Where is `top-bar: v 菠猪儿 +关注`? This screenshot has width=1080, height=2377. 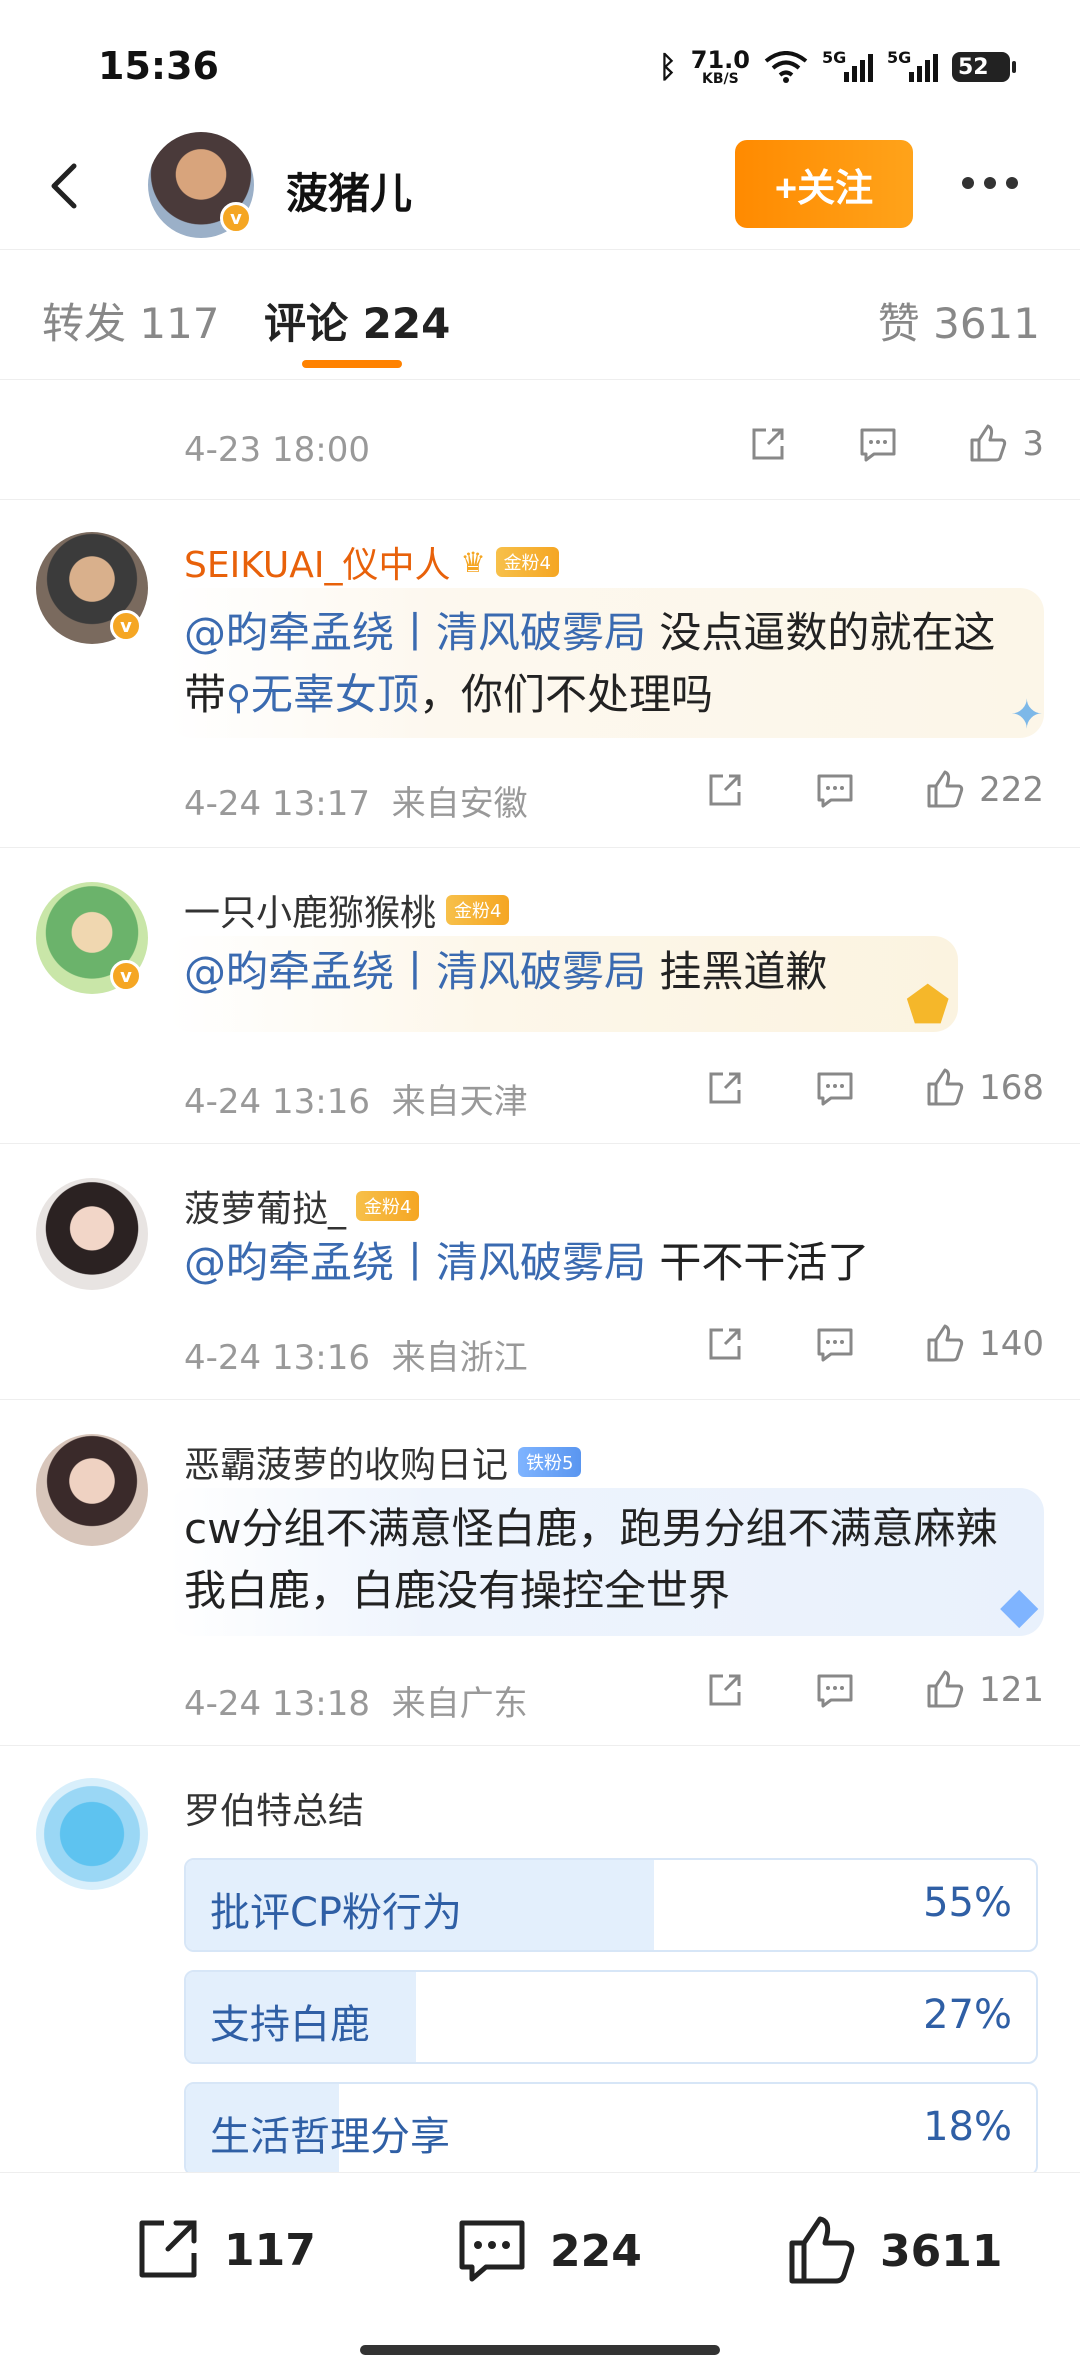 top-bar: v 菠猪儿 +关注 is located at coordinates (540, 190).